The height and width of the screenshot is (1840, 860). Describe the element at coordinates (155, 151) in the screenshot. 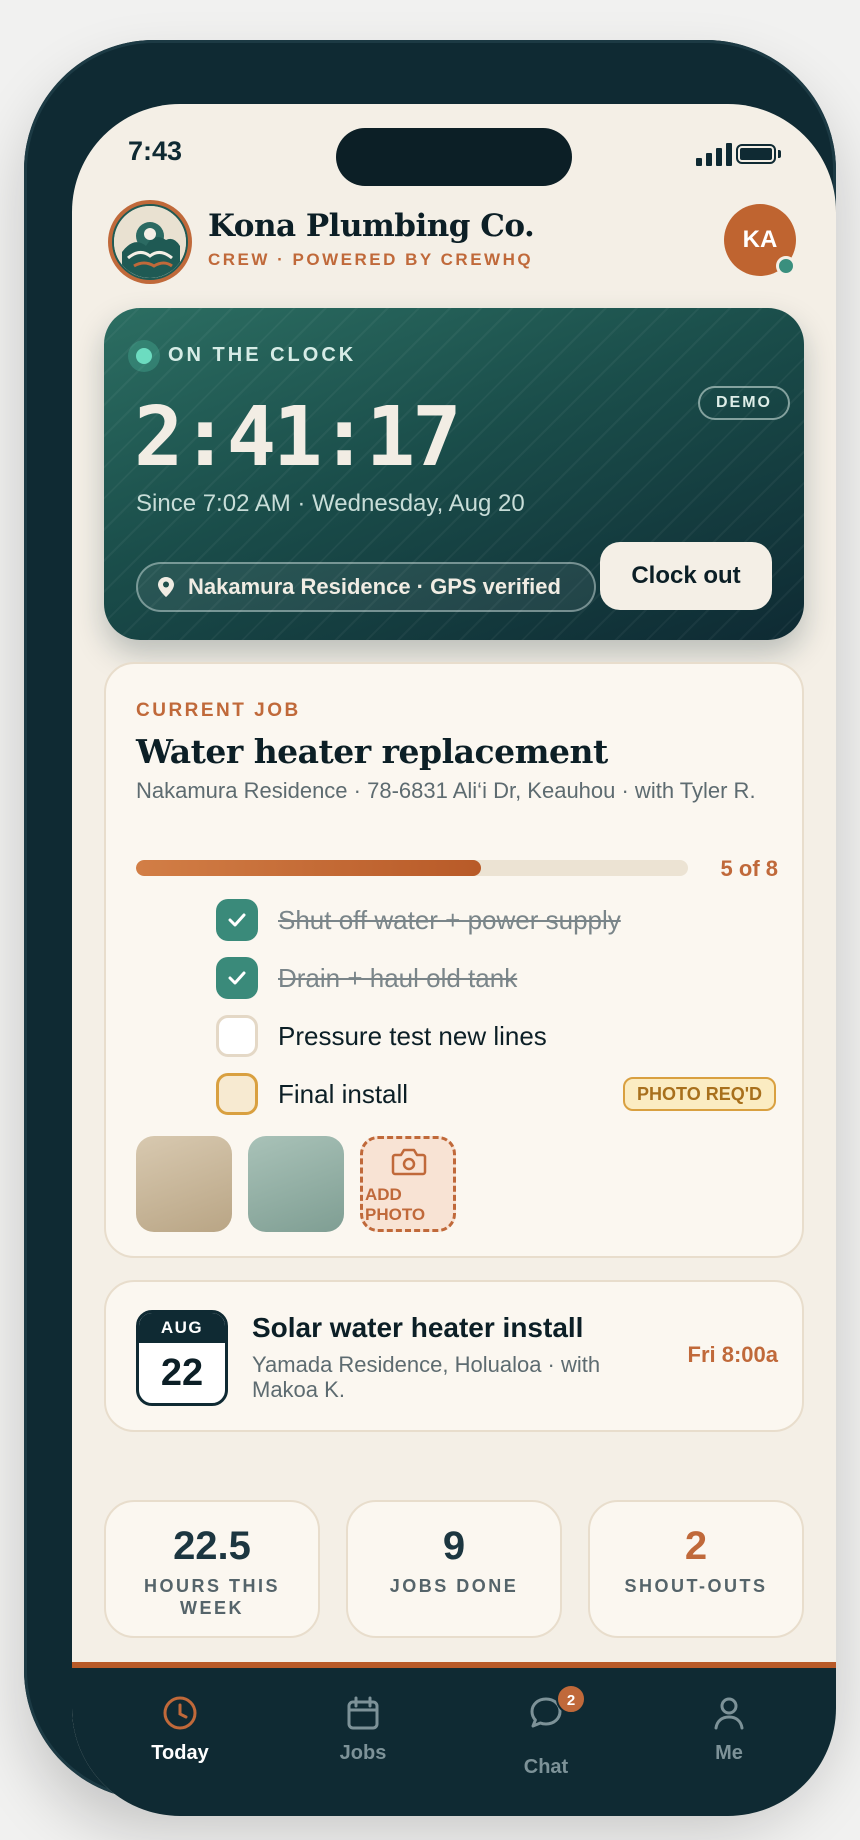

I see `status-time: 7:43` at that location.